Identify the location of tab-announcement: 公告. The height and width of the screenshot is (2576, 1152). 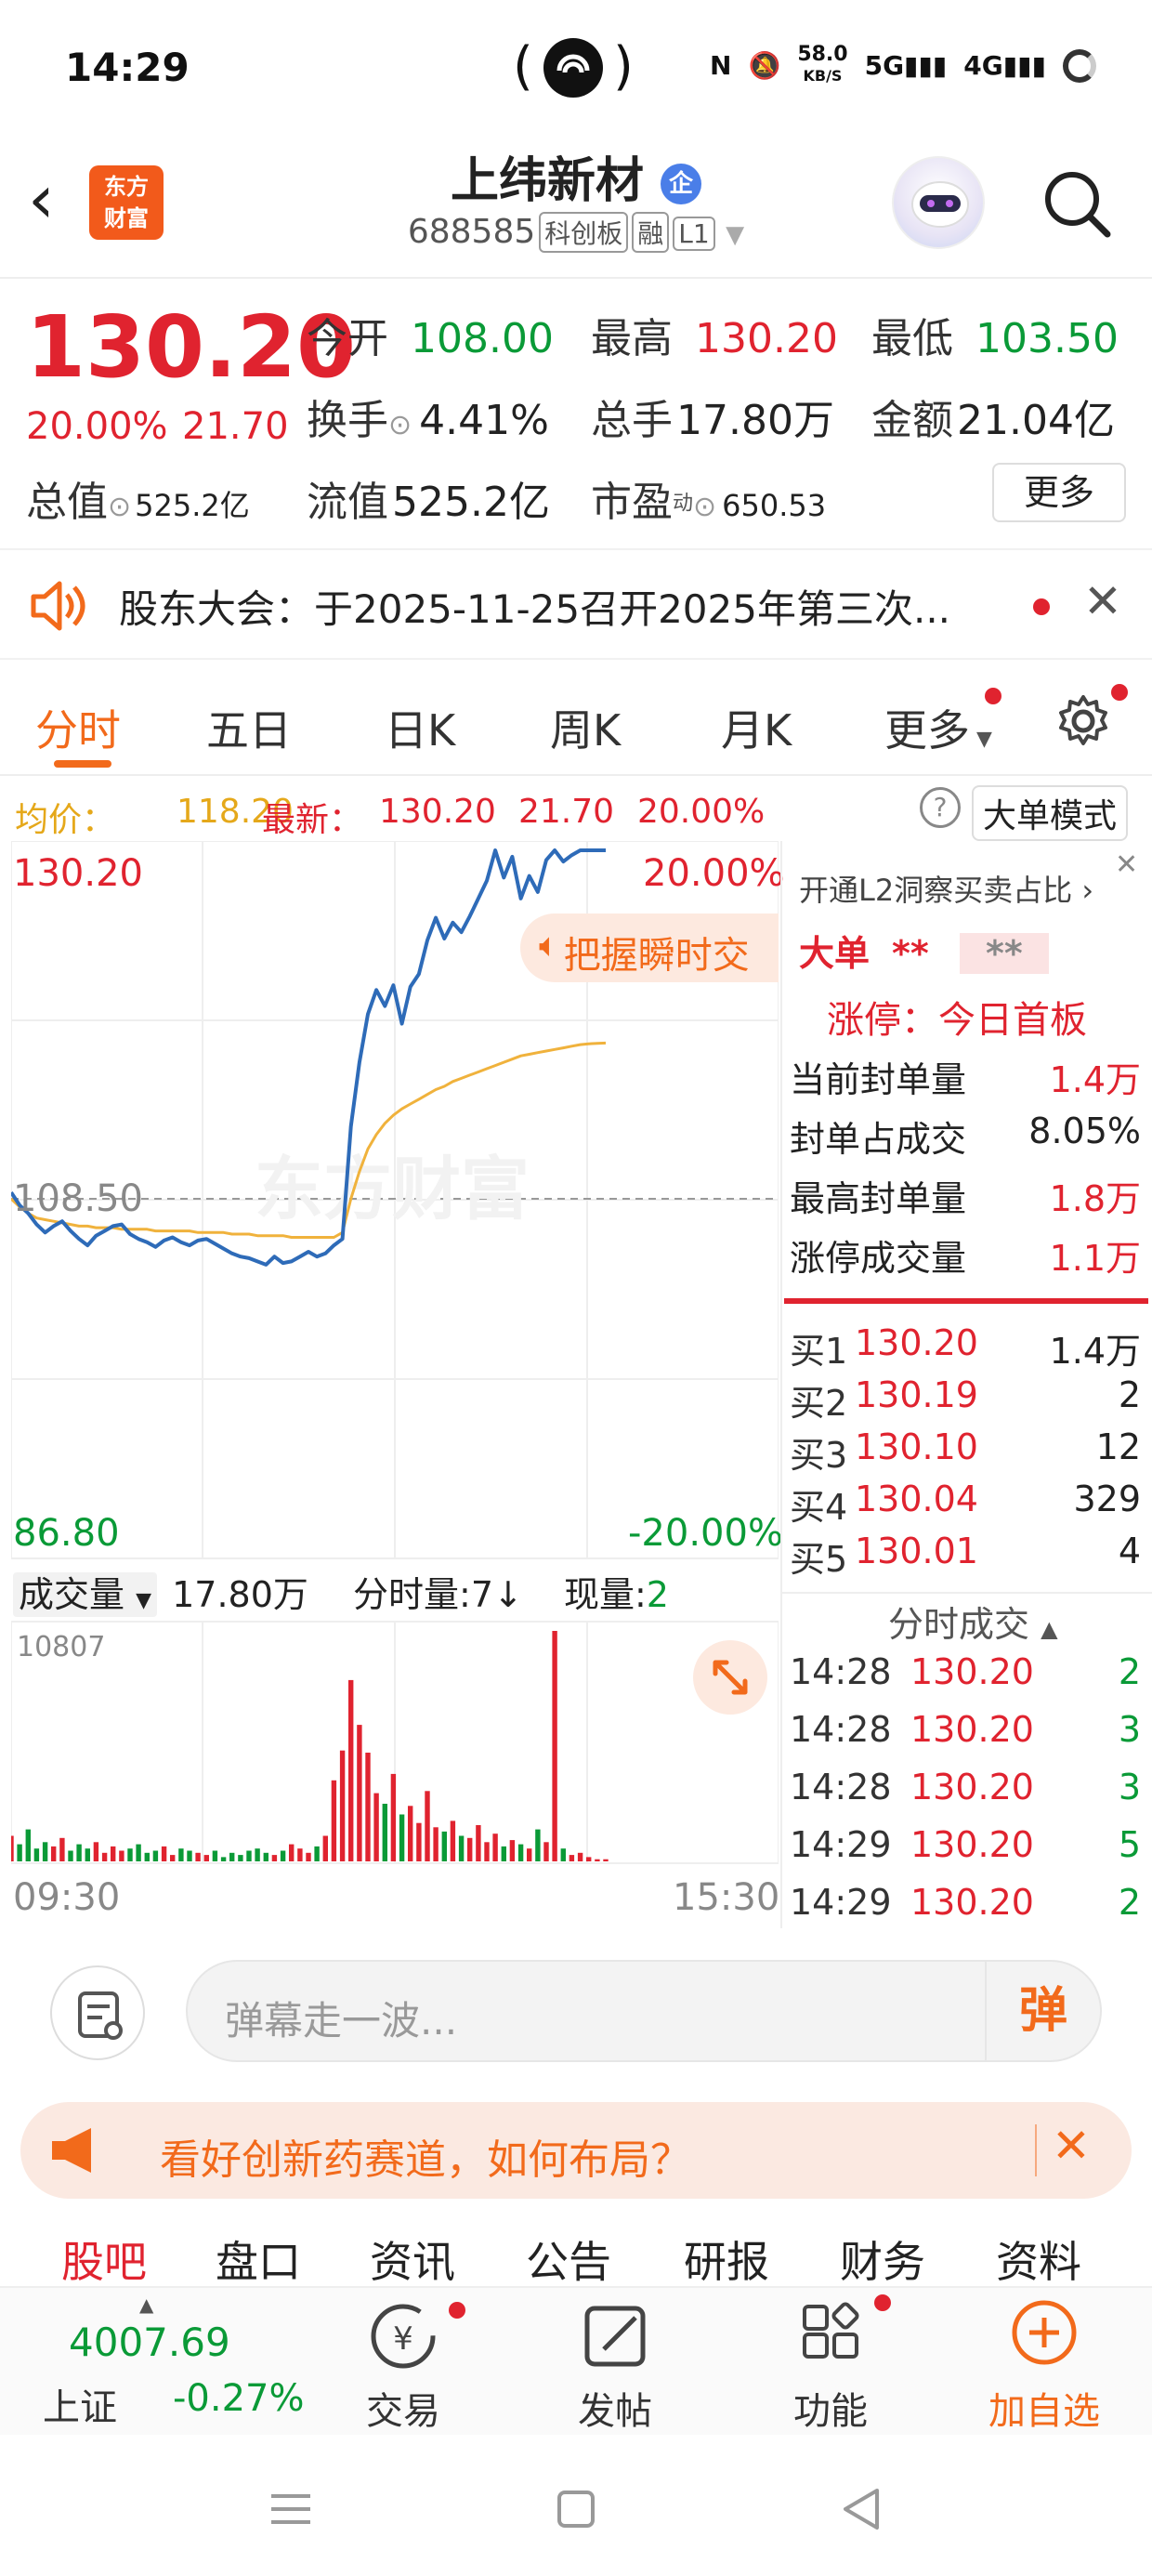
(568, 2257).